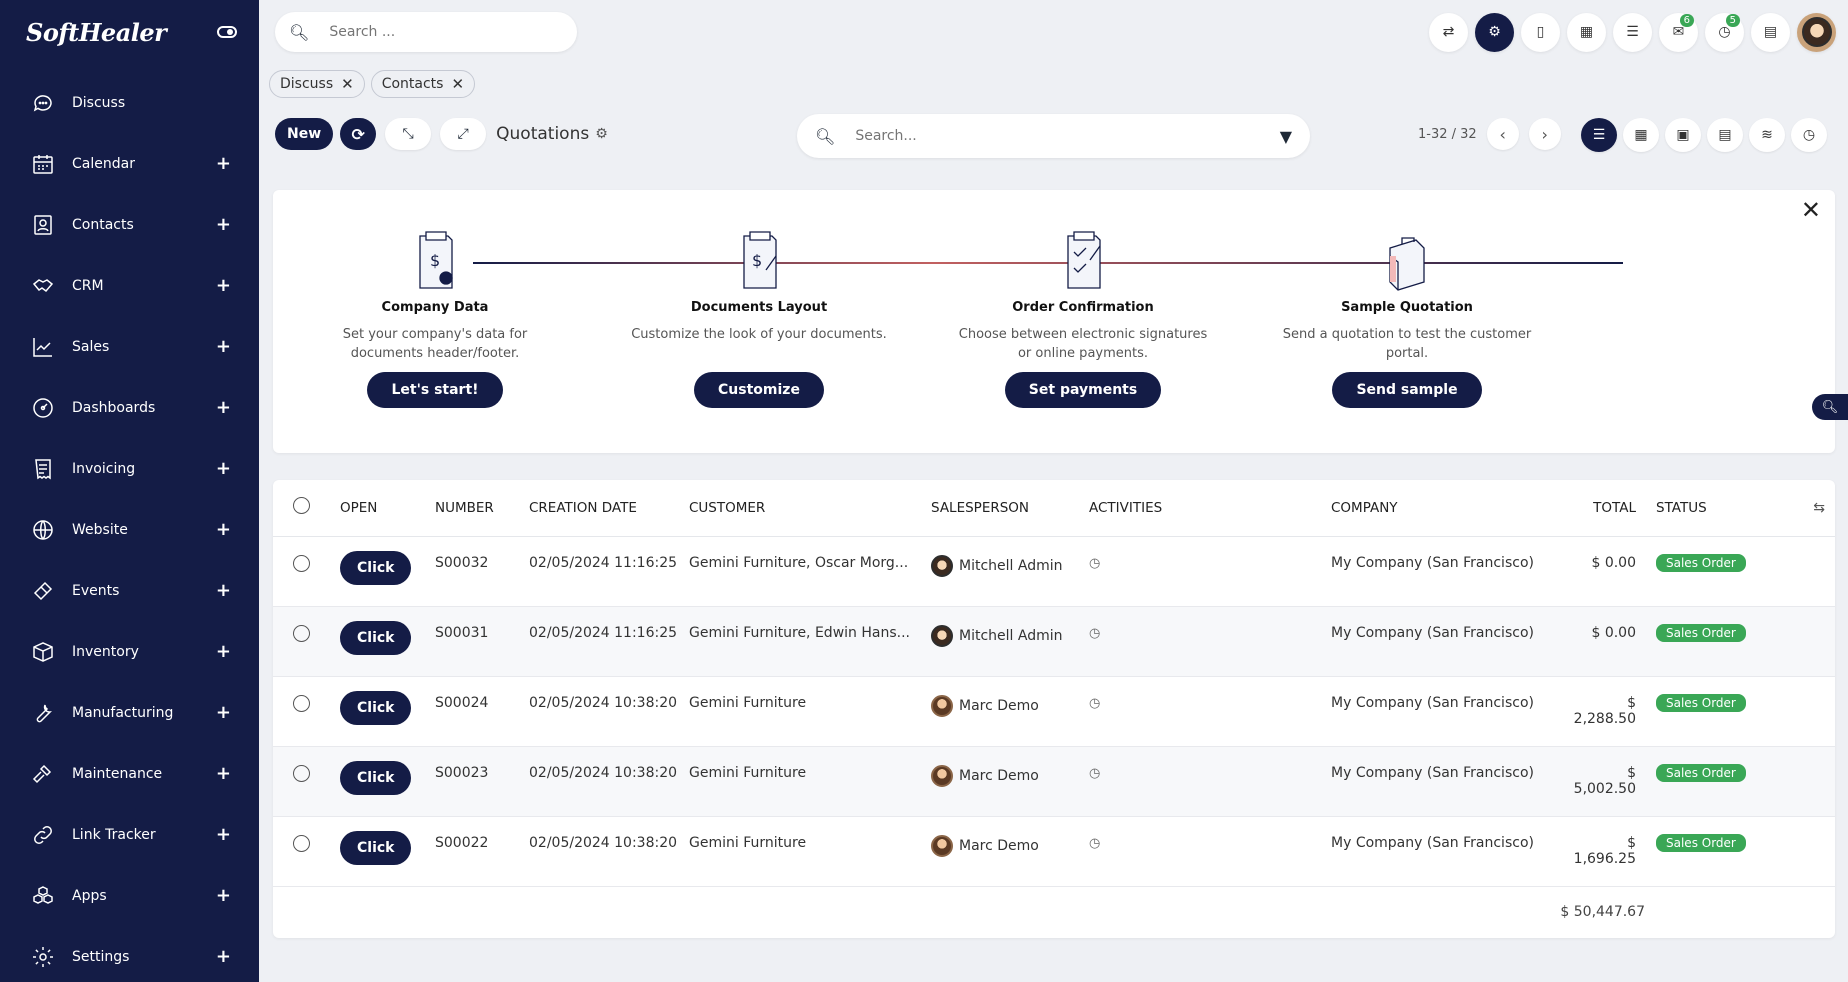 This screenshot has width=1848, height=982. I want to click on new-button: New, so click(304, 134).